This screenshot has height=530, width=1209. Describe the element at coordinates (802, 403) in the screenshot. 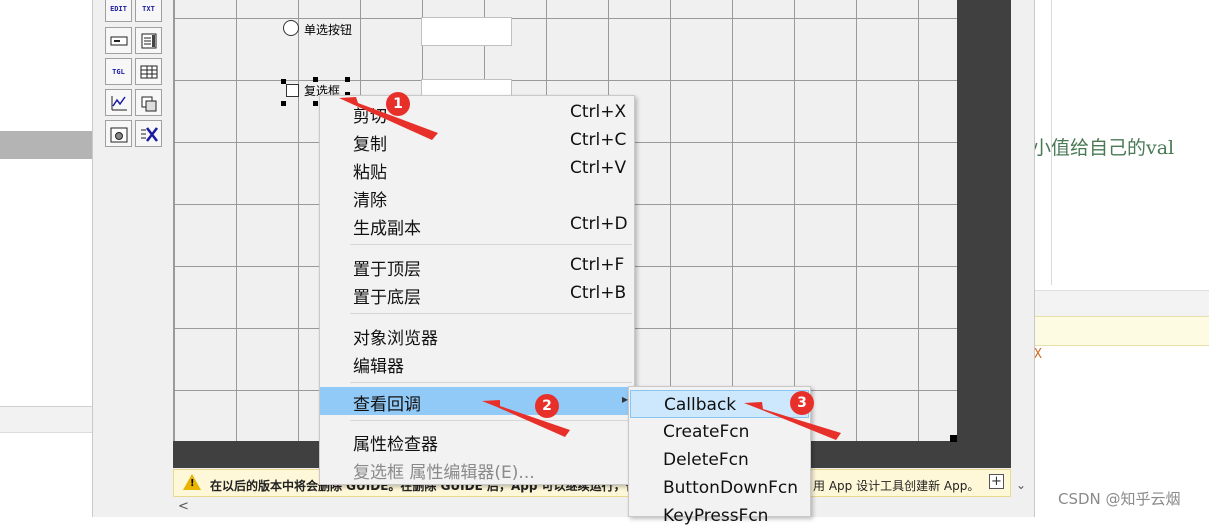

I see `annotation-badge-3: 3` at that location.